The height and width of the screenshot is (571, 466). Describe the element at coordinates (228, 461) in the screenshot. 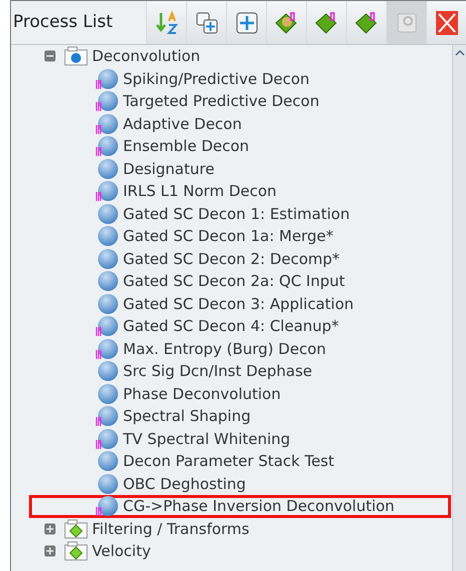

I see `process-item: Decon Parameter Stack Test` at that location.